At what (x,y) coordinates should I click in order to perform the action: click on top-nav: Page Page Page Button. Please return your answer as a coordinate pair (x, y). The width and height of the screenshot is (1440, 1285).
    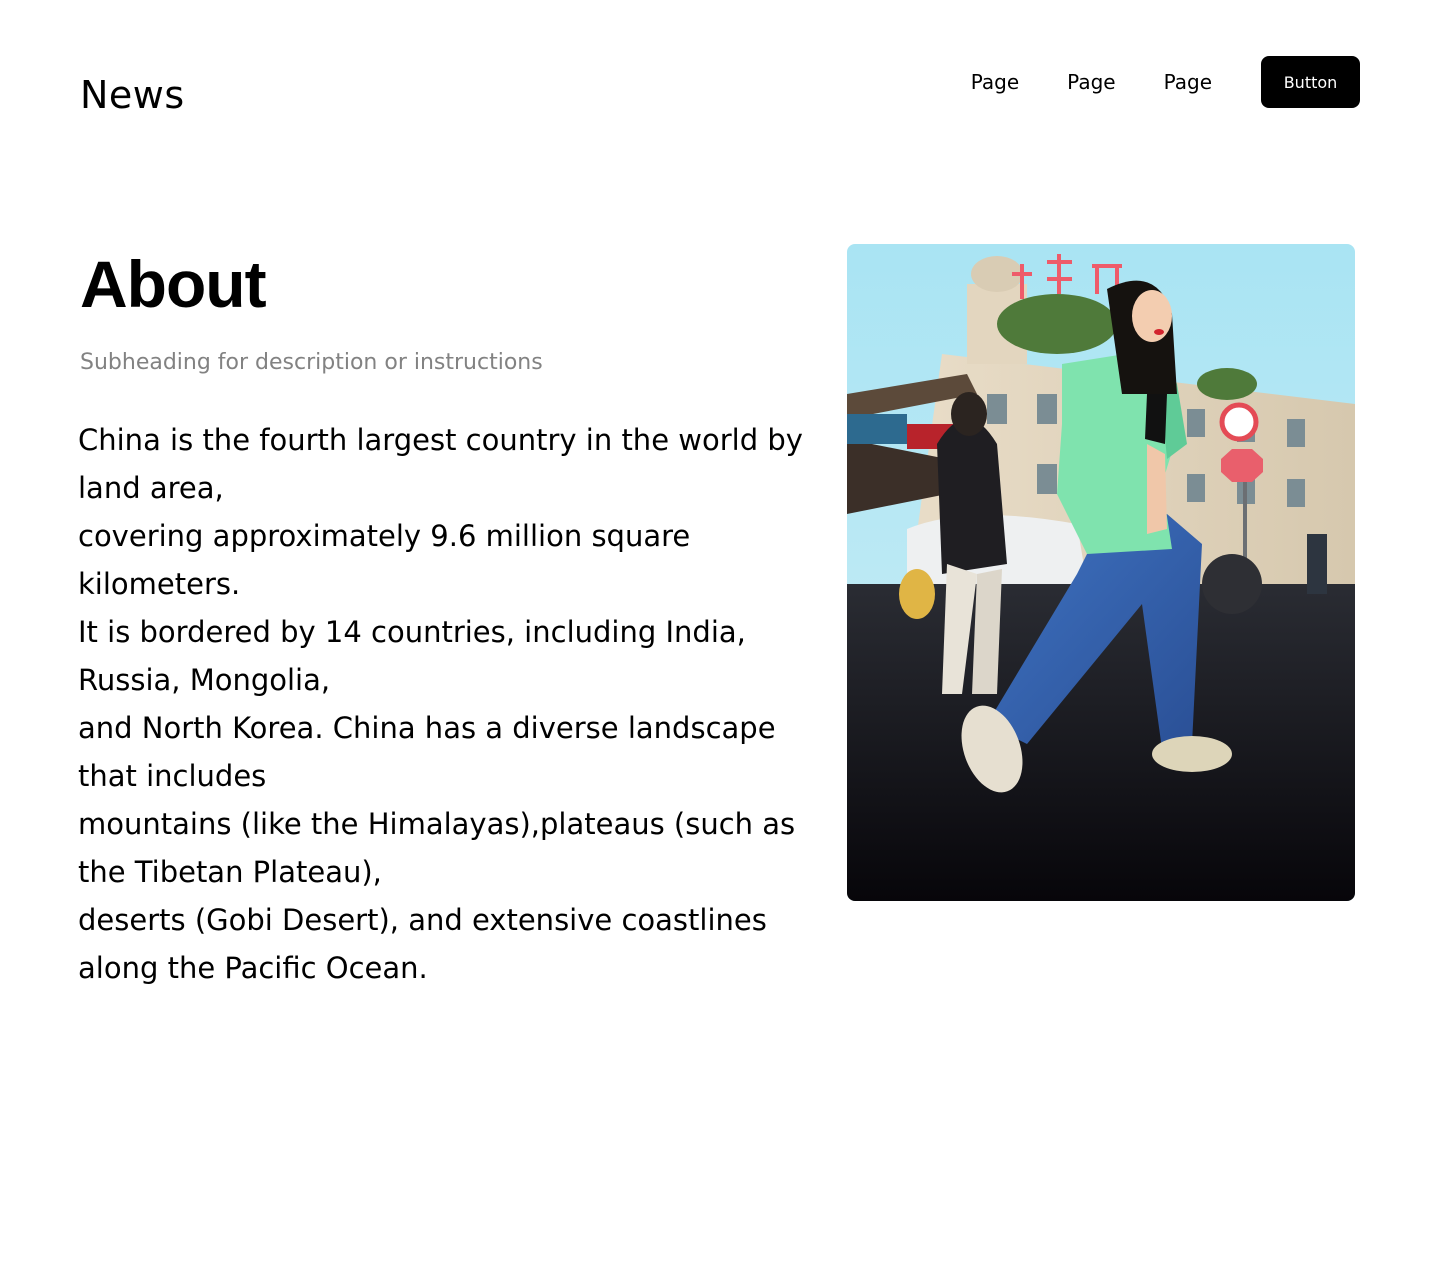
    Looking at the image, I should click on (1165, 82).